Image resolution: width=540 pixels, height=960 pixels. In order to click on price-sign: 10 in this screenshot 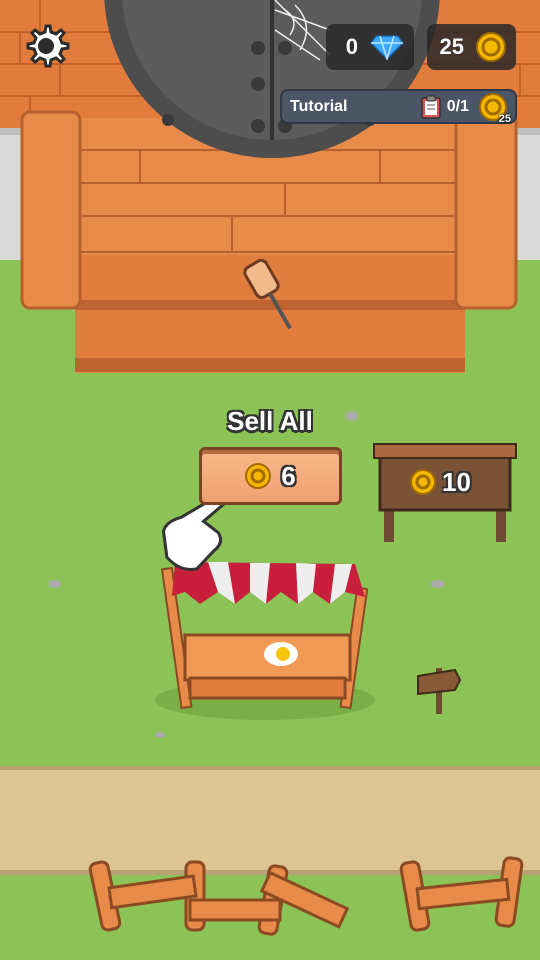, I will do `click(450, 482)`.